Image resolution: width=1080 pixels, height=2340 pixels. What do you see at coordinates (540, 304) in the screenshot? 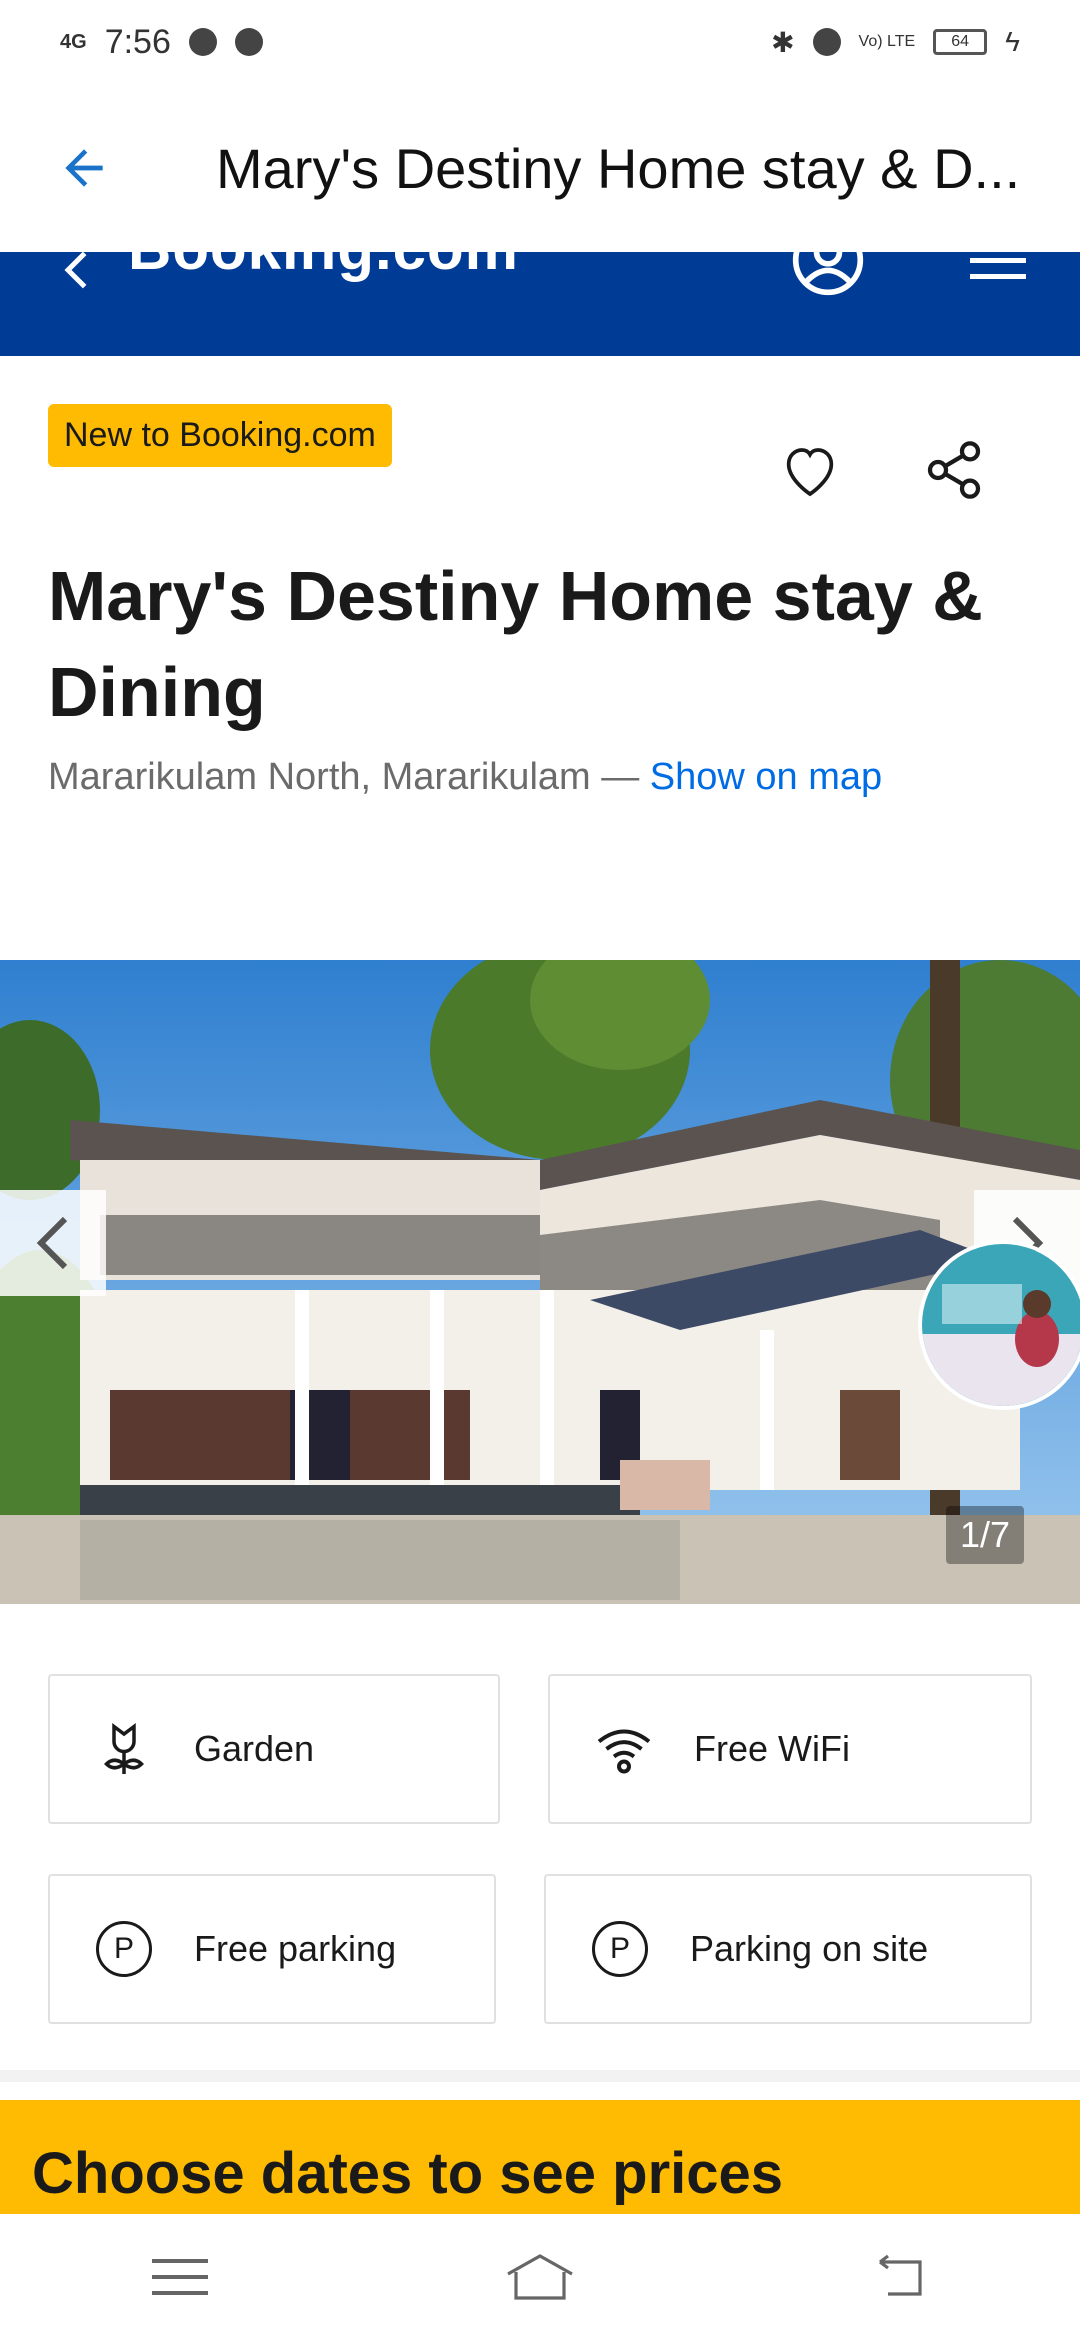
I see `booking-header: Booking.com` at bounding box center [540, 304].